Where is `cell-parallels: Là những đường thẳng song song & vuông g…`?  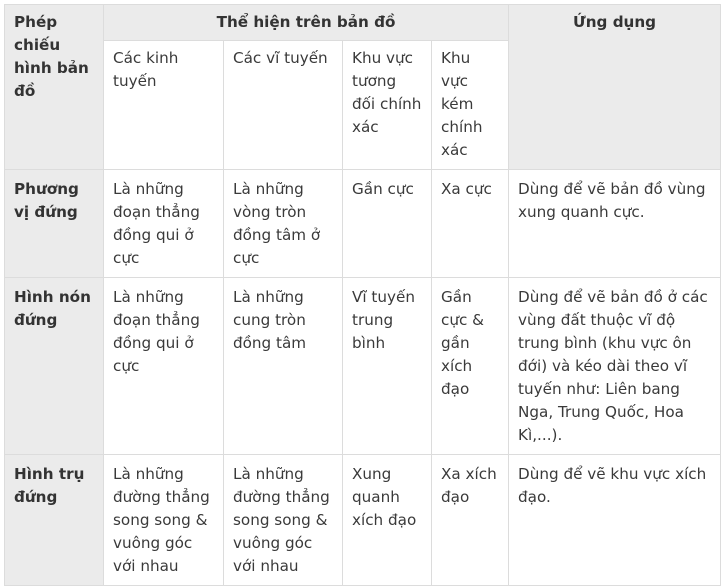 cell-parallels: Là những đường thẳng song song & vuông g… is located at coordinates (283, 520).